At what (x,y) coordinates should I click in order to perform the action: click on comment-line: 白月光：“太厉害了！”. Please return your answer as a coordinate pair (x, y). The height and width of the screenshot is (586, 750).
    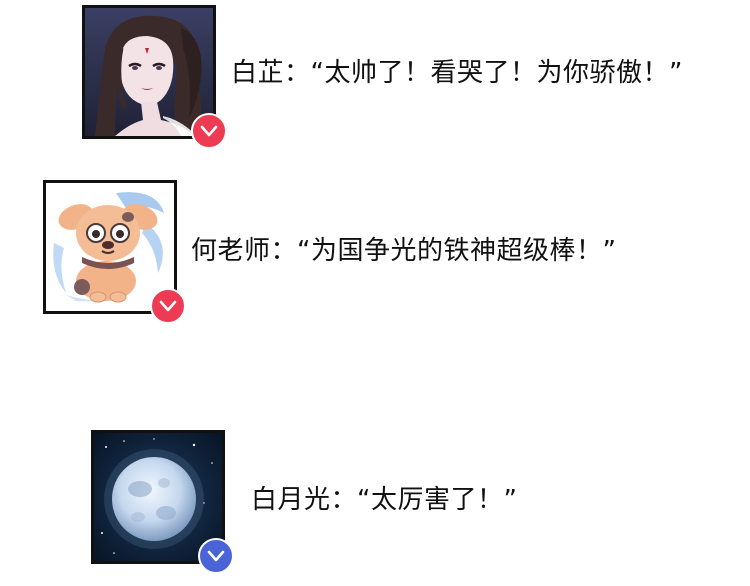
    Looking at the image, I should click on (384, 500).